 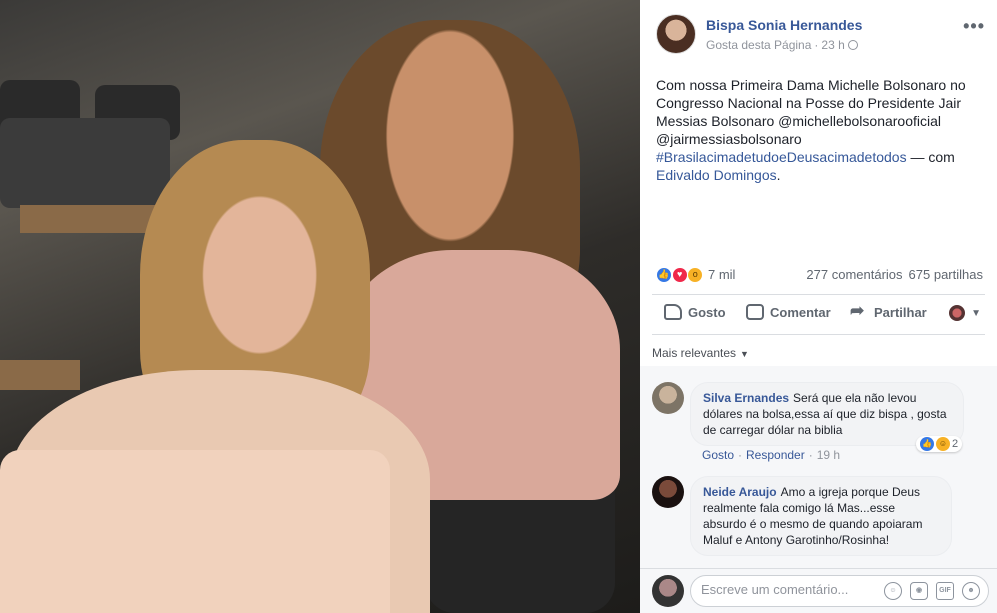 I want to click on comment-footer: Gosto · Responder · 19 h, so click(x=771, y=455).